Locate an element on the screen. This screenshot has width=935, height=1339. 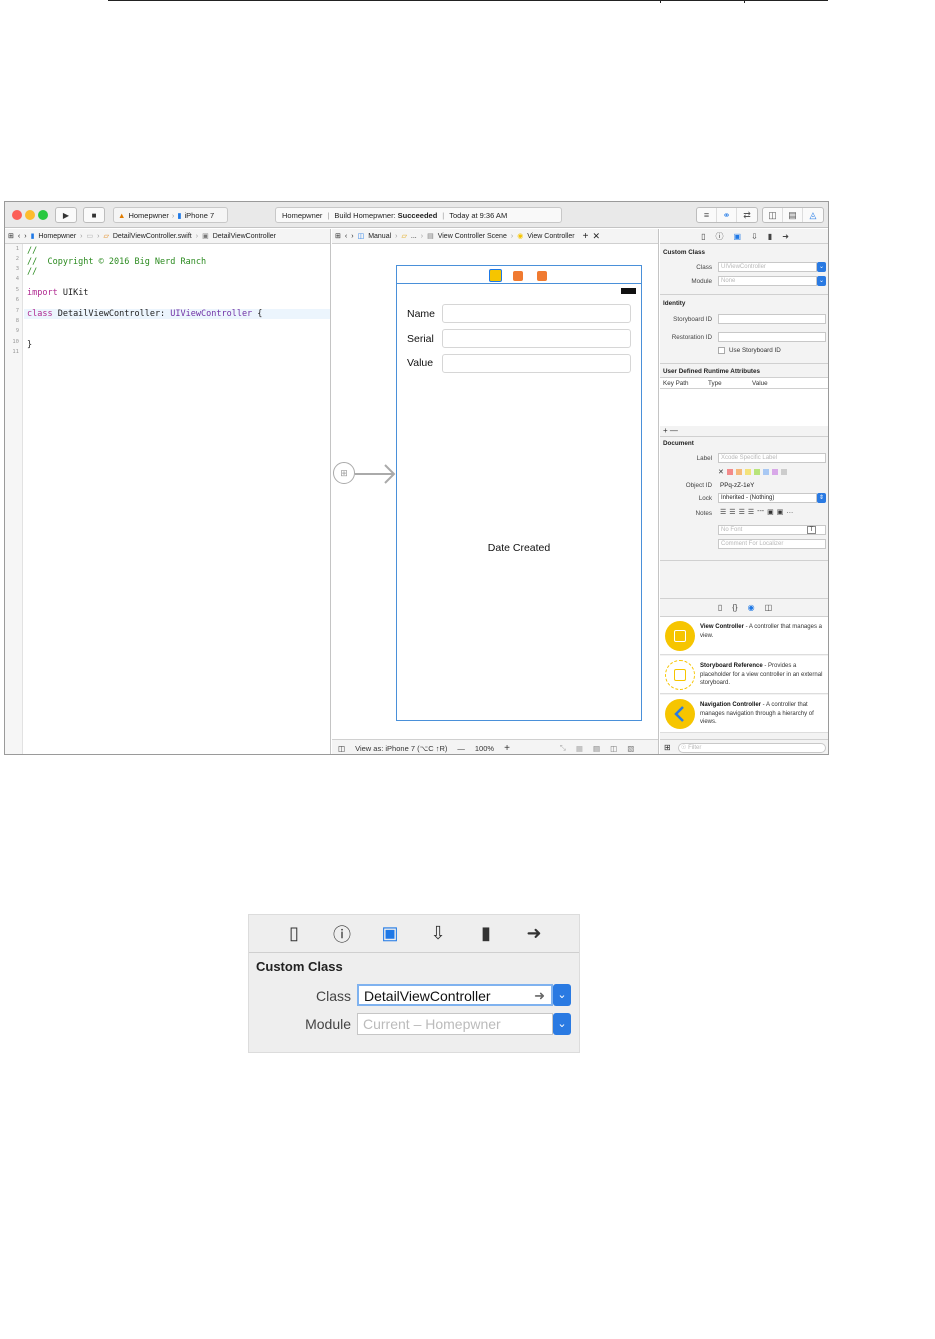
zoom-in-icon: + is located at coordinates (507, 748).